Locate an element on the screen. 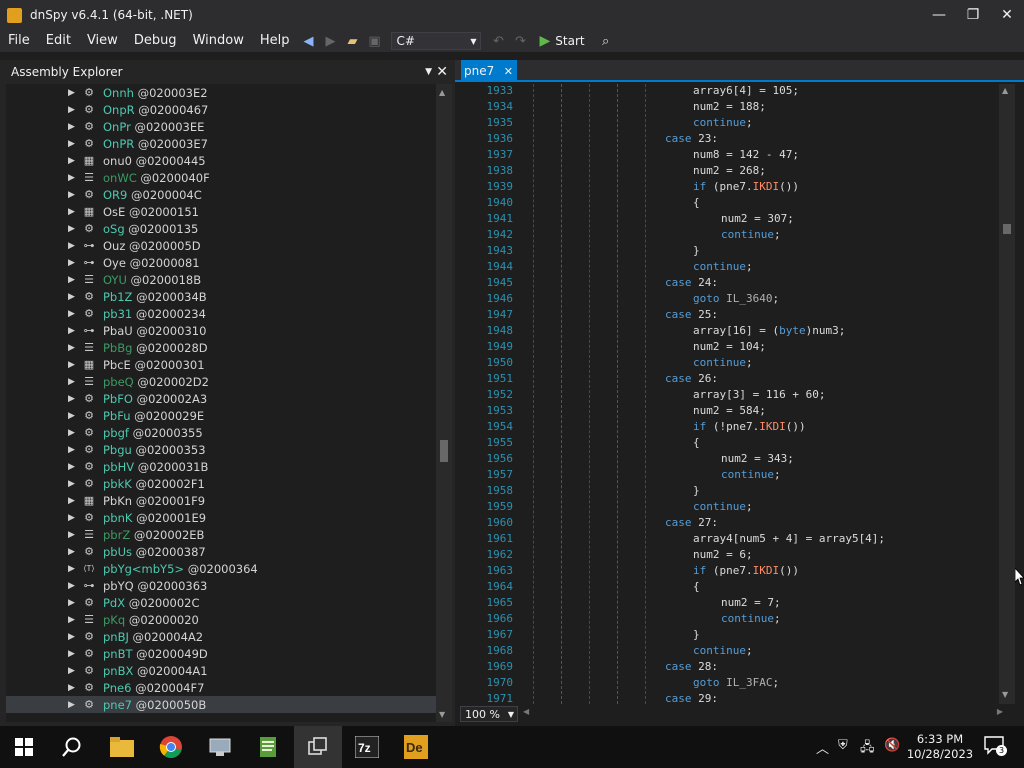 The image size is (1024, 768). close-panel-icon: ✕ is located at coordinates (442, 72).